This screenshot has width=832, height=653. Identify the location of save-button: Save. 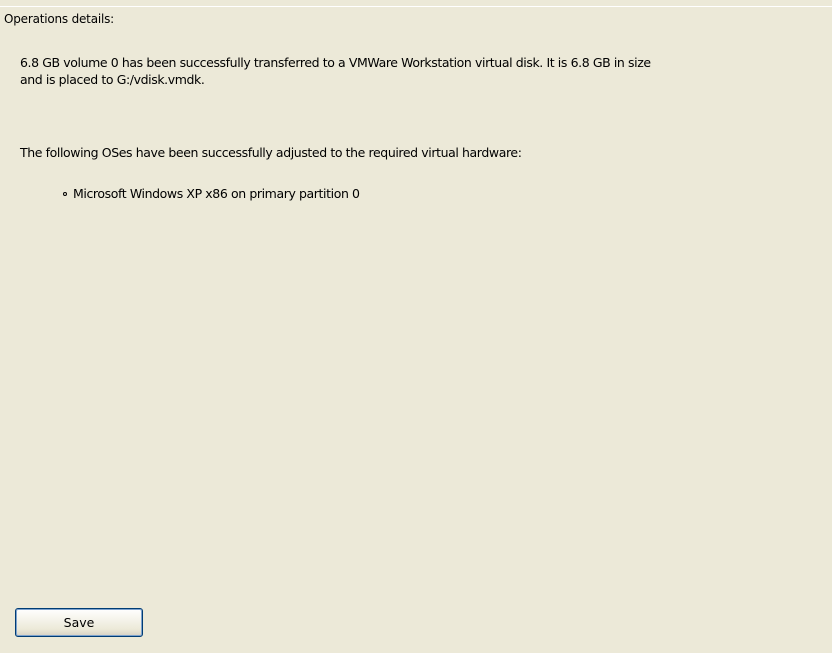
(79, 622).